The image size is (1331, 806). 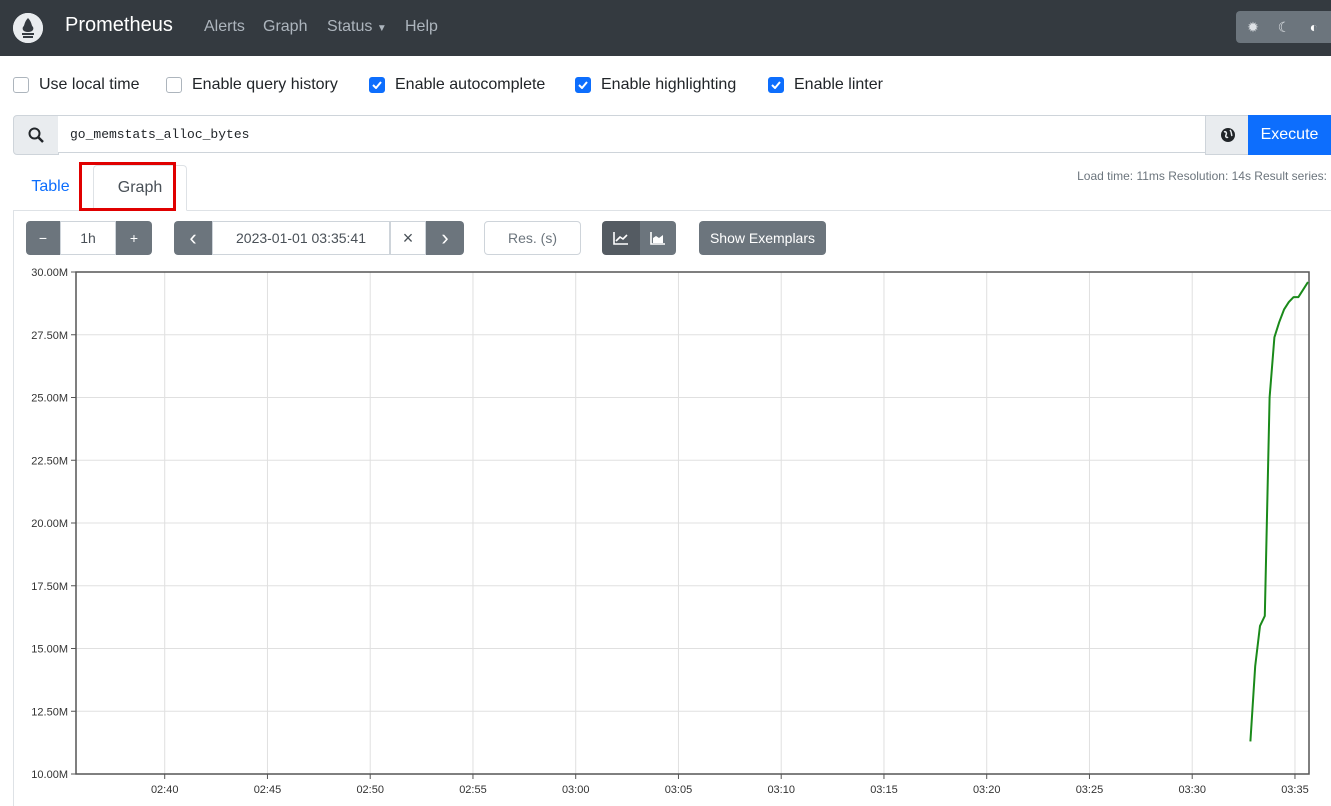 I want to click on prev-time-button: ‹, so click(x=193, y=238).